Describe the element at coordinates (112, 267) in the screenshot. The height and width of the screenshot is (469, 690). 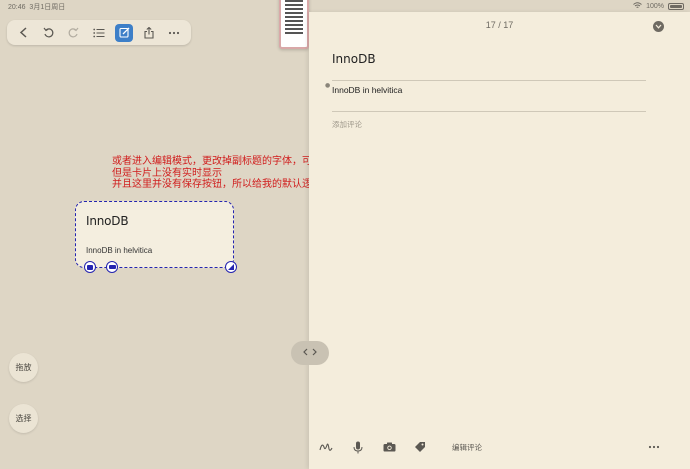
I see `link-handle-icon` at that location.